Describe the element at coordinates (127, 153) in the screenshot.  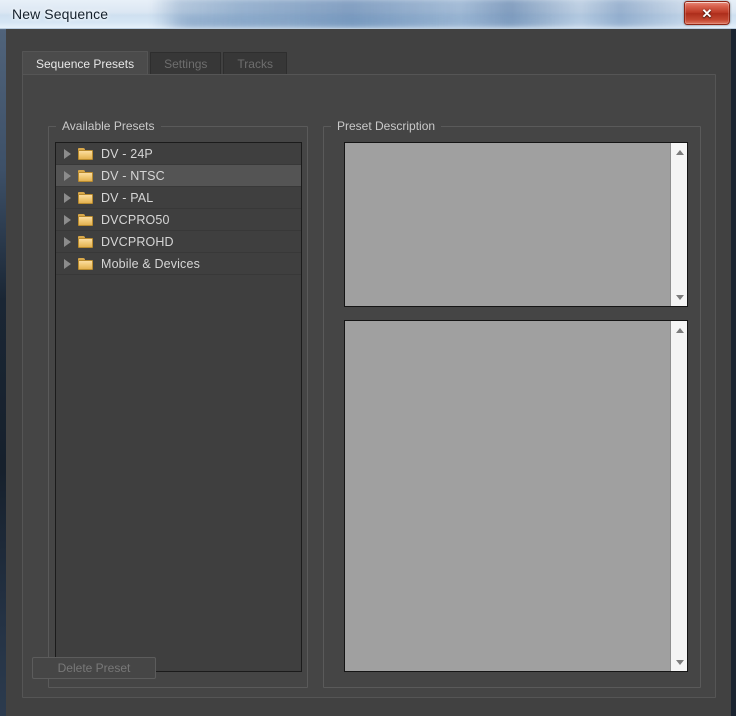
I see `preset-label: DV - 24P` at that location.